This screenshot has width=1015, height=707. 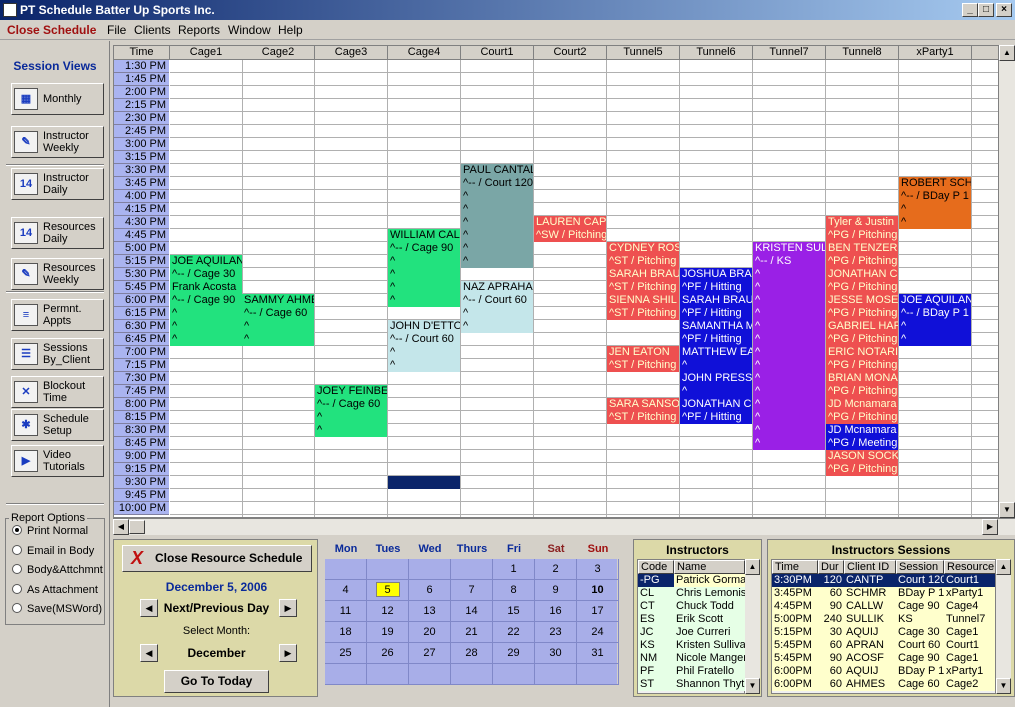 What do you see at coordinates (691, 632) in the screenshot?
I see `instructor-row: JC Joe Curreri` at bounding box center [691, 632].